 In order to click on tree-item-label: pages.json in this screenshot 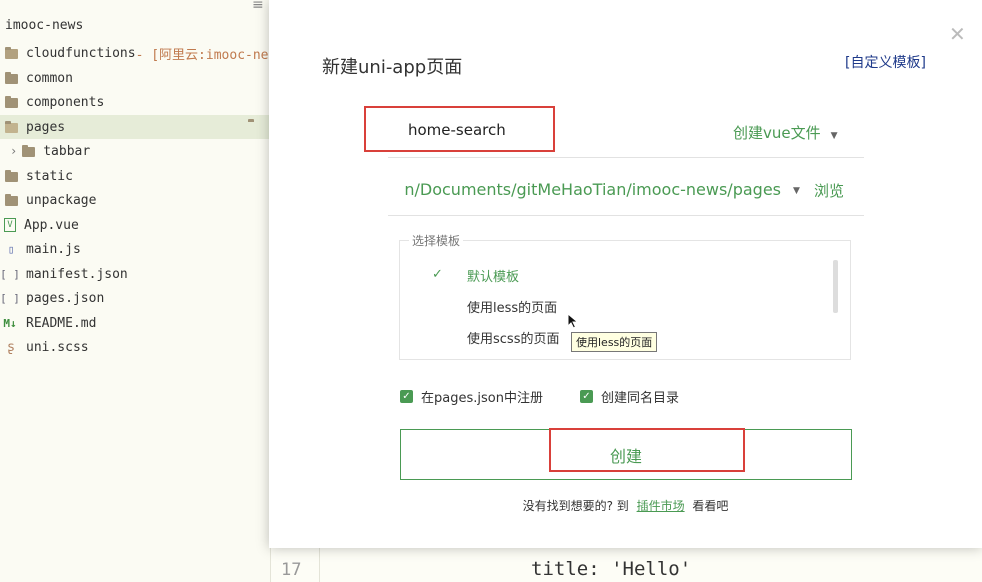, I will do `click(65, 298)`.